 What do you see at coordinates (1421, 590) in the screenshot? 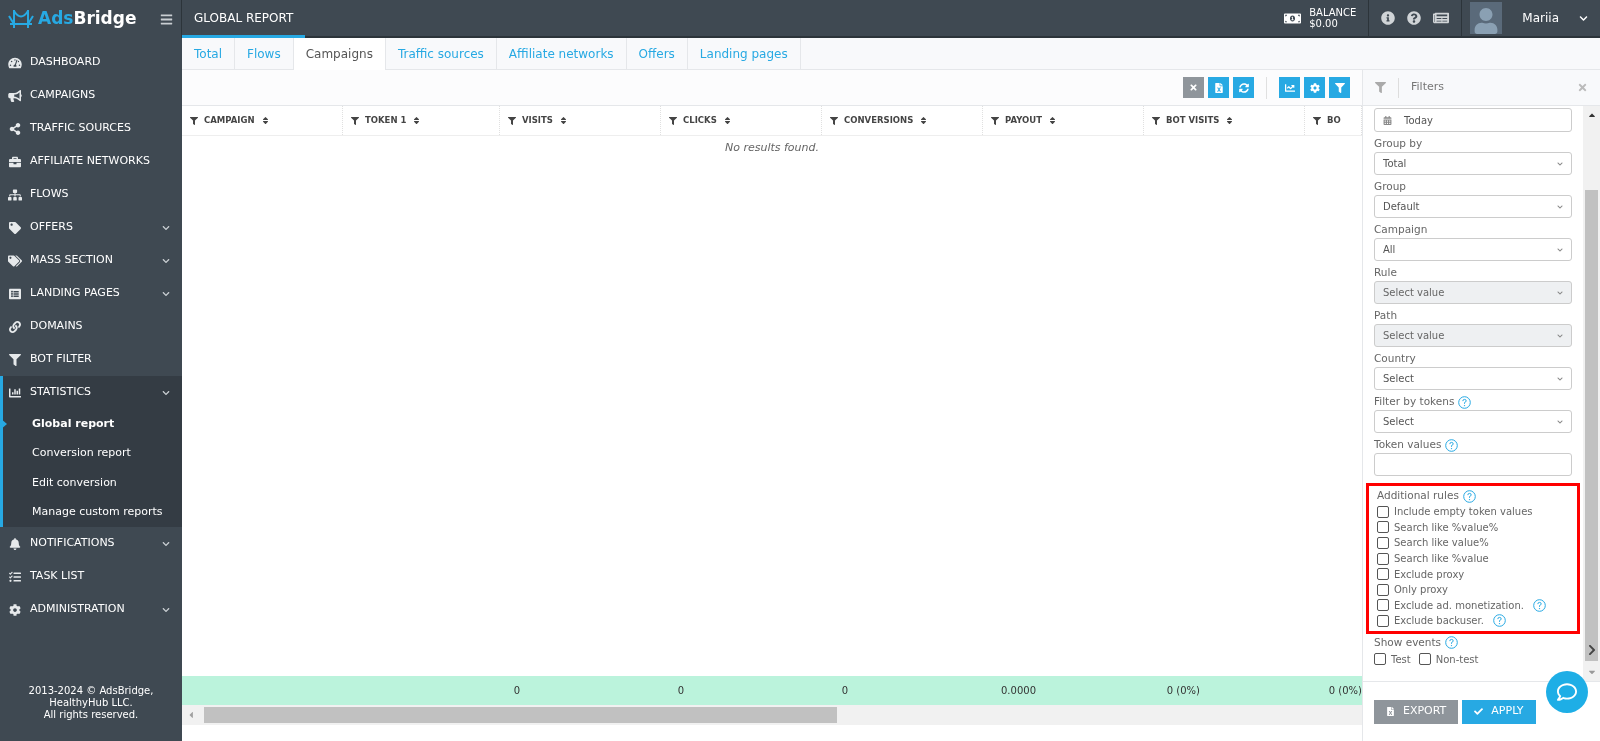
I see `checkbox-label: Only proxy` at bounding box center [1421, 590].